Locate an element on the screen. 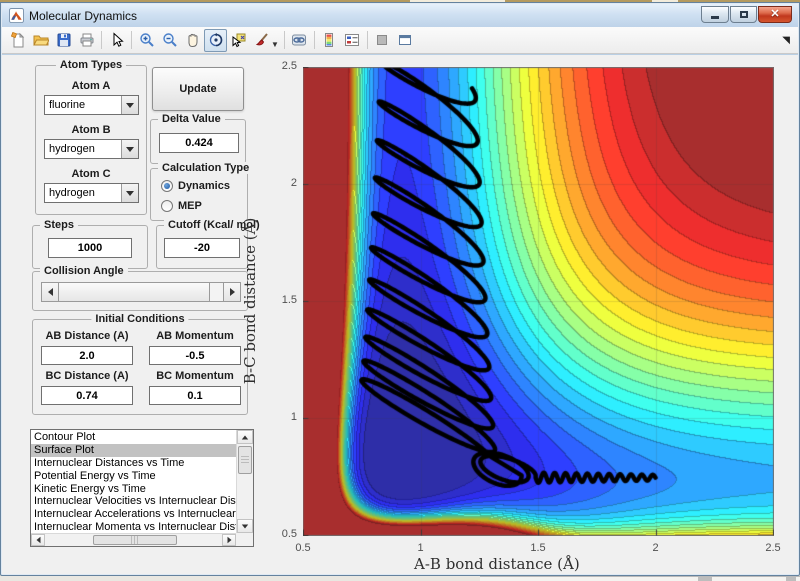 The width and height of the screenshot is (800, 581). horizontal-scroll-thumb is located at coordinates (135, 540).